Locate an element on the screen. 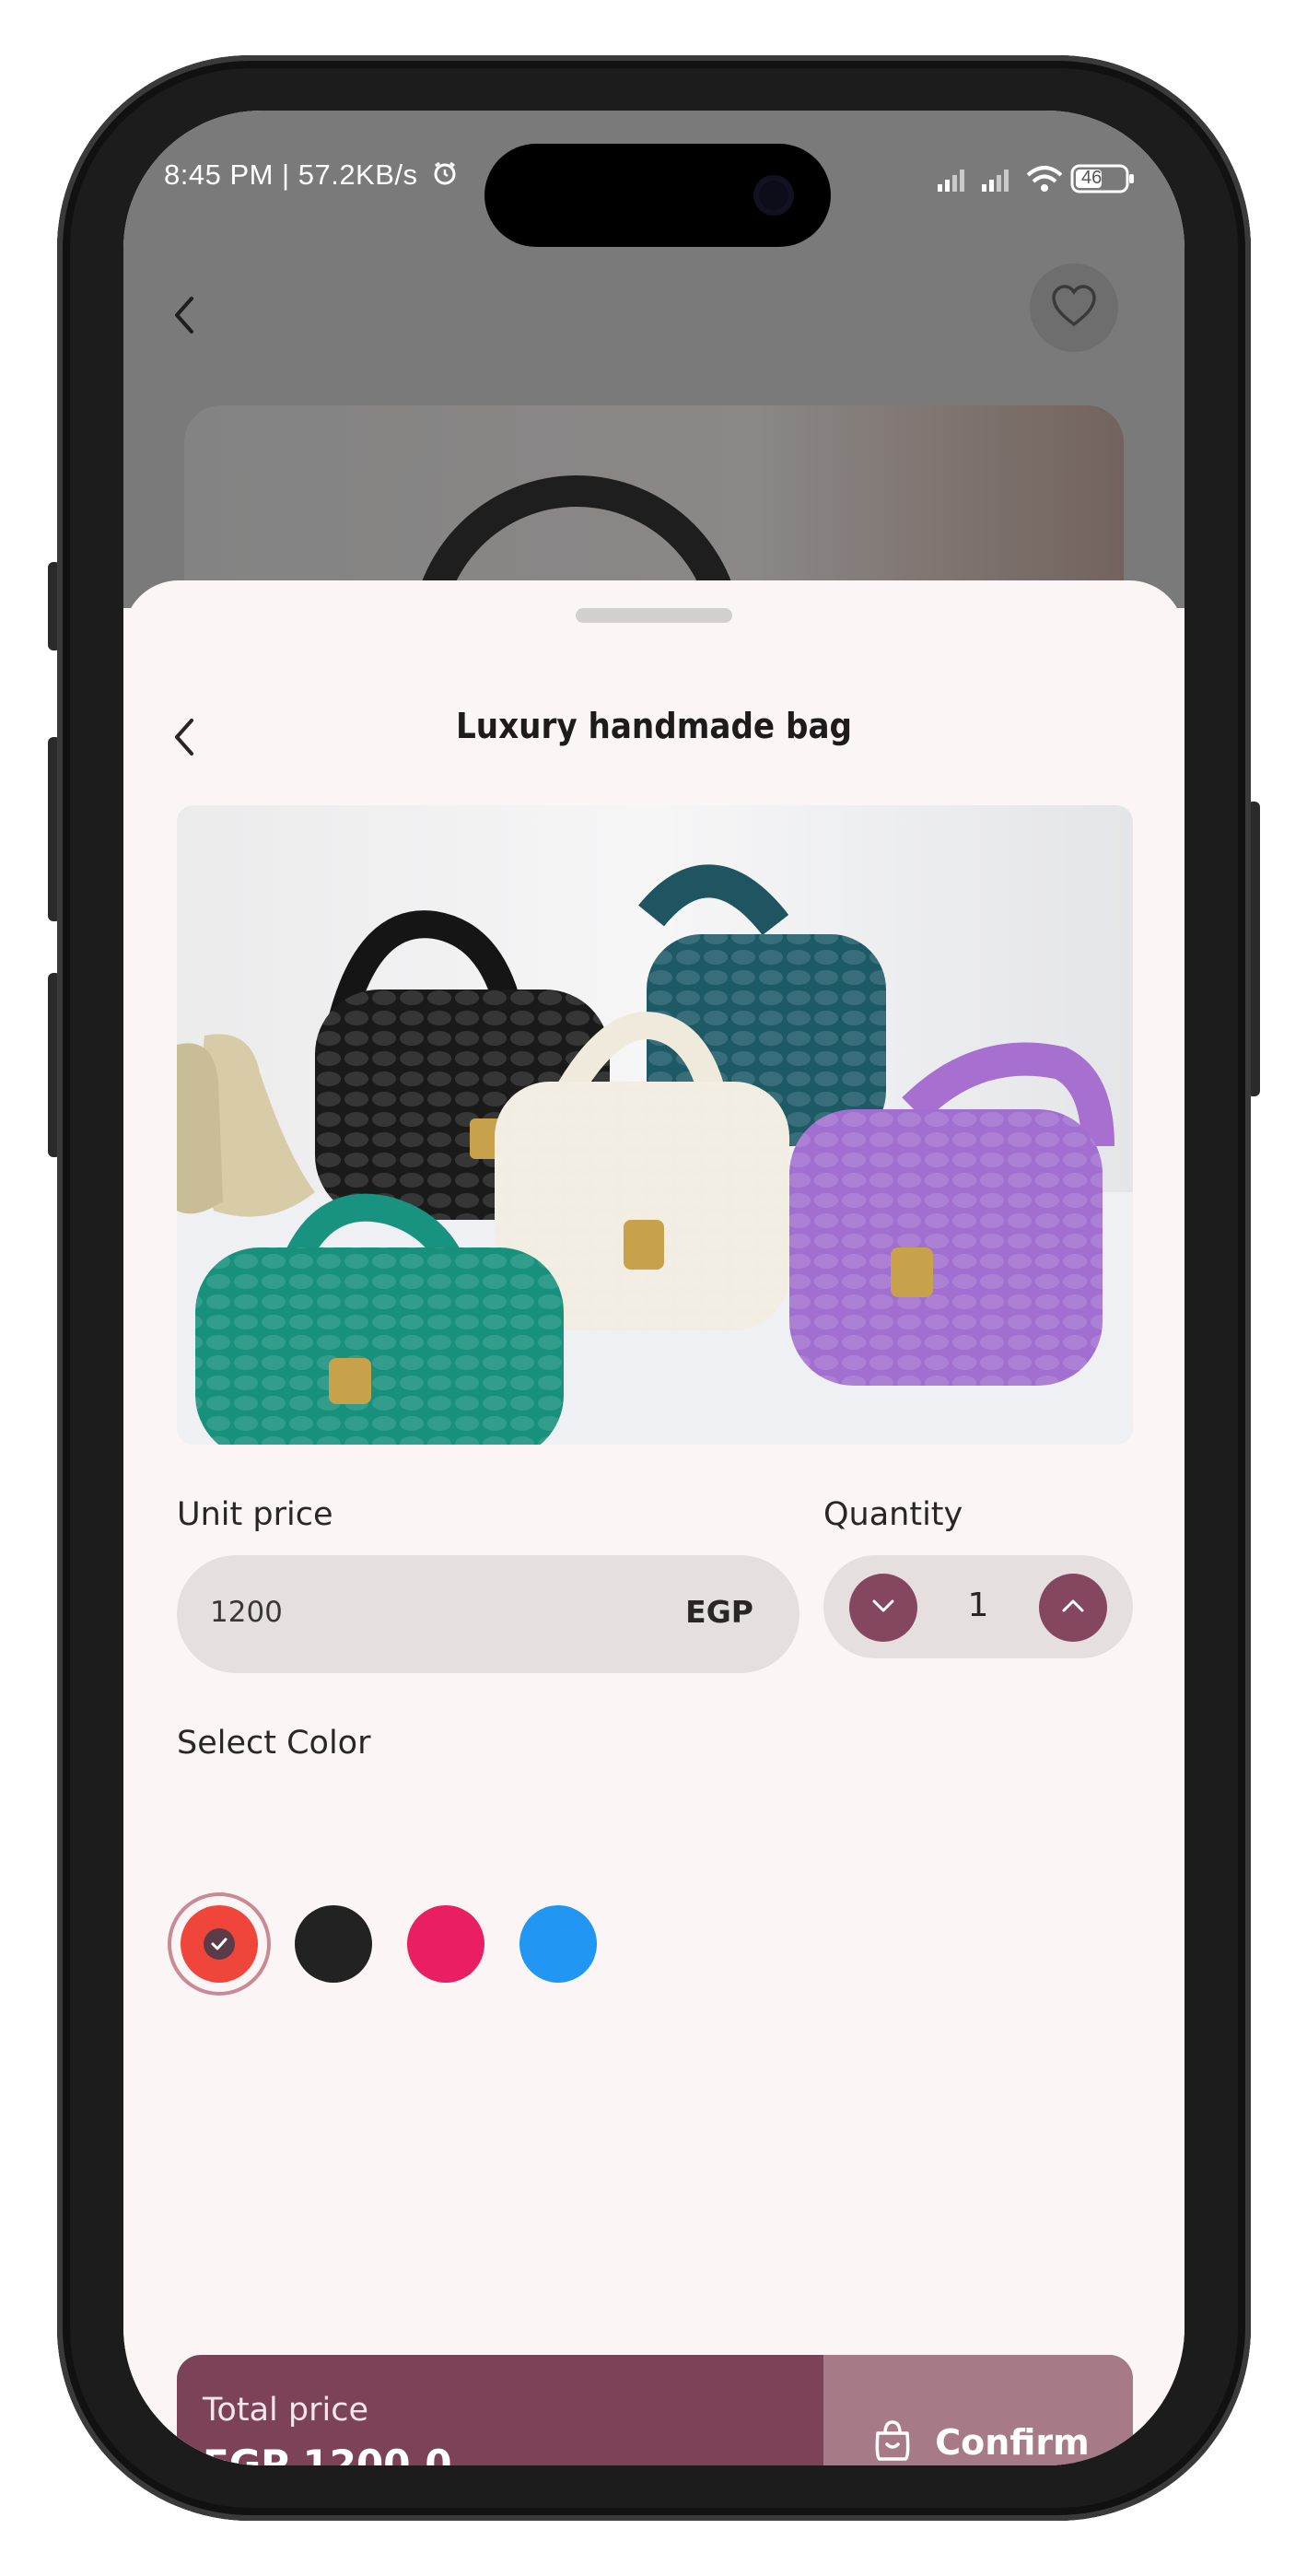  signal-wifi-battery-icon is located at coordinates (1036, 179).